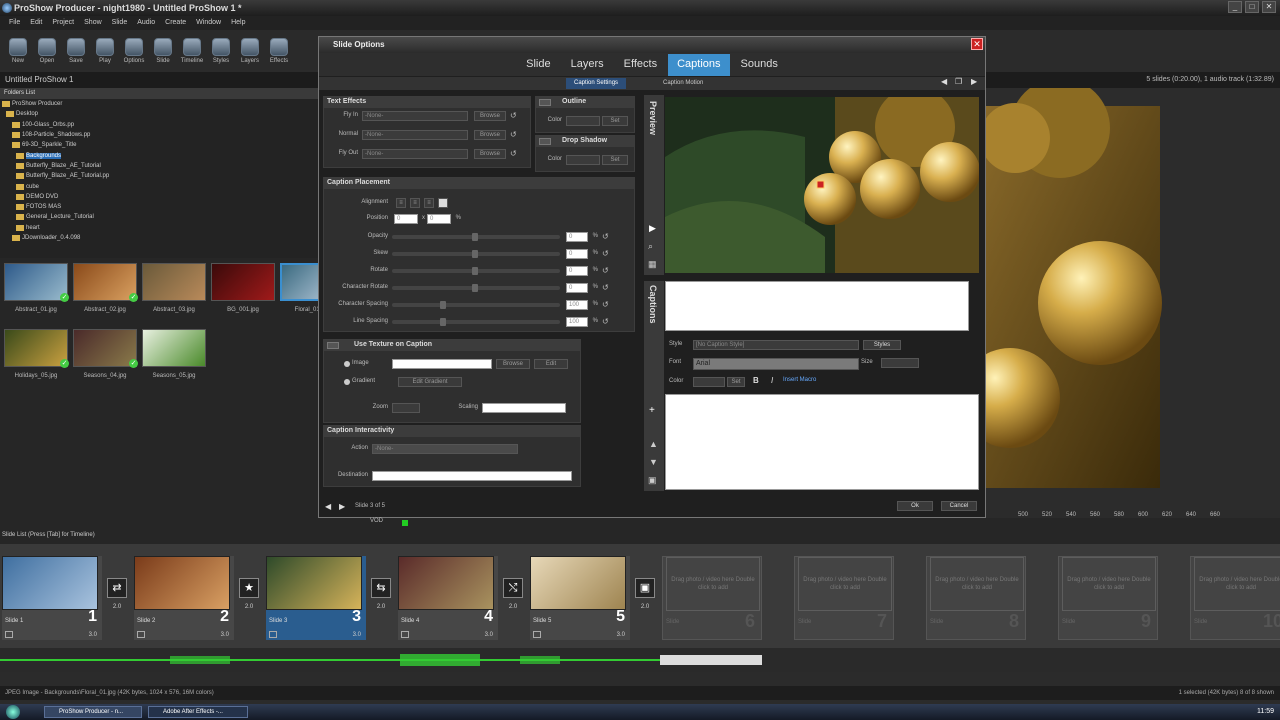 This screenshot has height=720, width=1280. What do you see at coordinates (120, 24) in the screenshot?
I see `menu-slide: Slide` at bounding box center [120, 24].